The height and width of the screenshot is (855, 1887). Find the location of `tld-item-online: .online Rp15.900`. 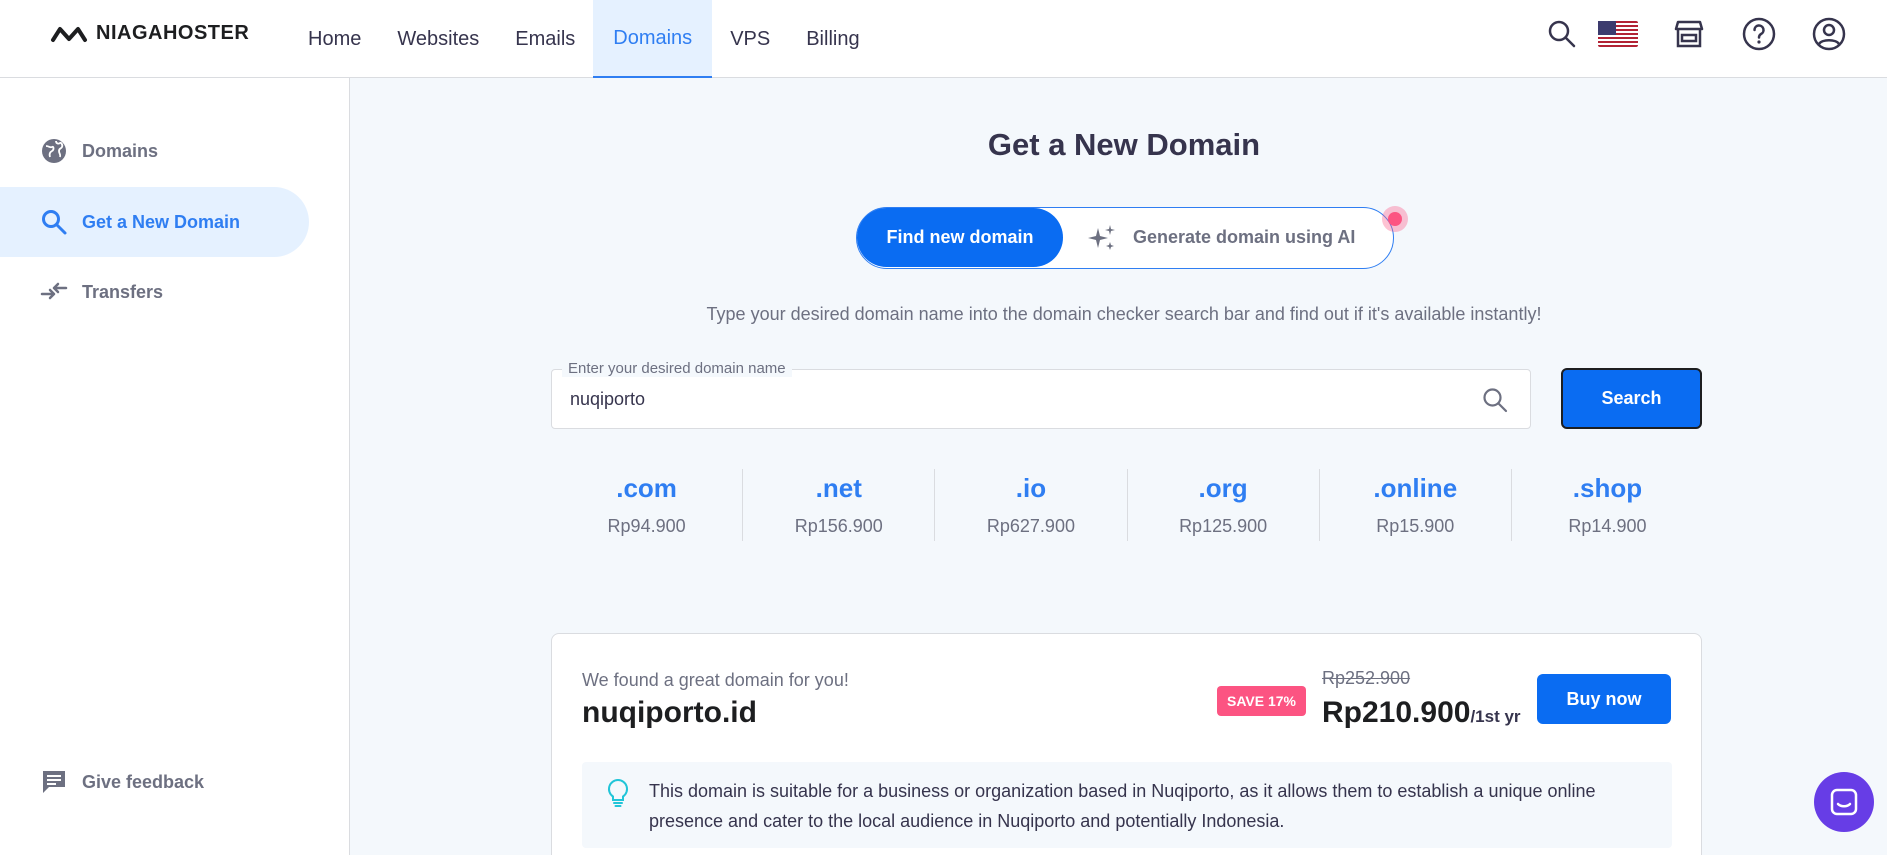

tld-item-online: .online Rp15.900 is located at coordinates (1416, 505).